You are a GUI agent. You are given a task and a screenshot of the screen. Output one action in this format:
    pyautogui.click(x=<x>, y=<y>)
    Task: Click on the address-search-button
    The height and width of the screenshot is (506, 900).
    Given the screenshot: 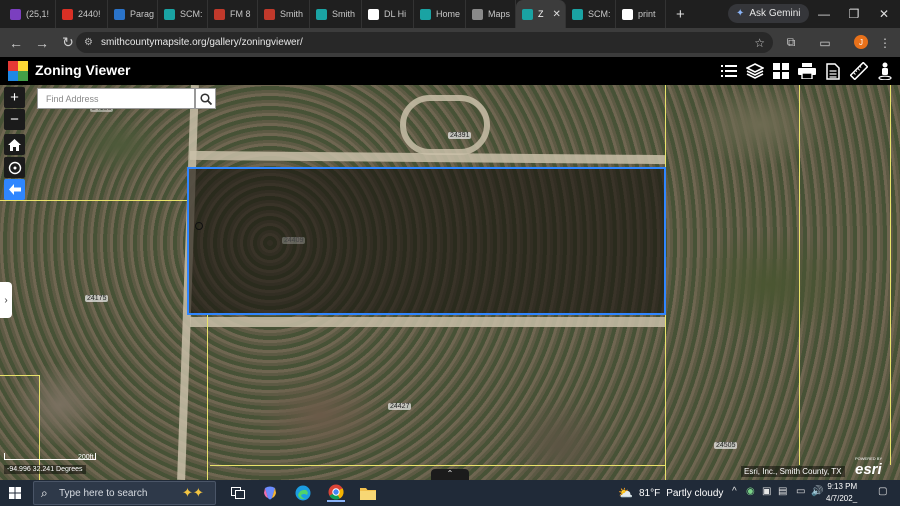 What is the action you would take?
    pyautogui.click(x=205, y=98)
    